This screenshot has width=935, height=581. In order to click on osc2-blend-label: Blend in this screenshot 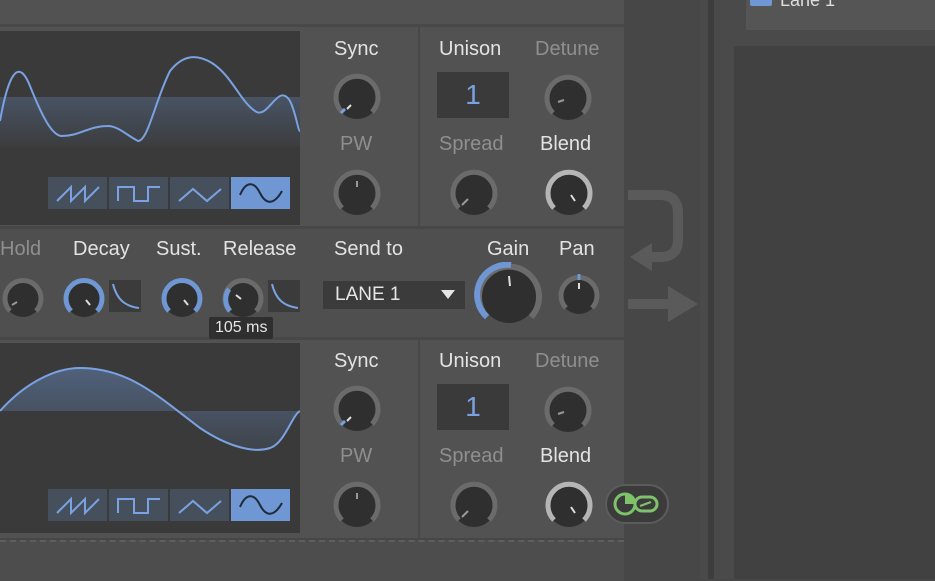, I will do `click(566, 456)`.